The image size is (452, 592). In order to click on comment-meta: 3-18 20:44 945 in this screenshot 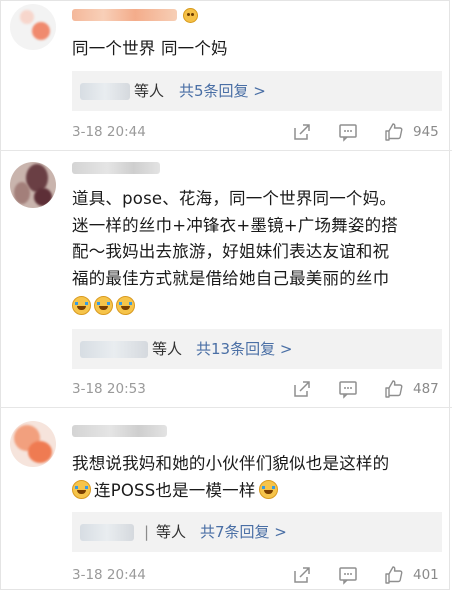, I will do `click(257, 133)`.